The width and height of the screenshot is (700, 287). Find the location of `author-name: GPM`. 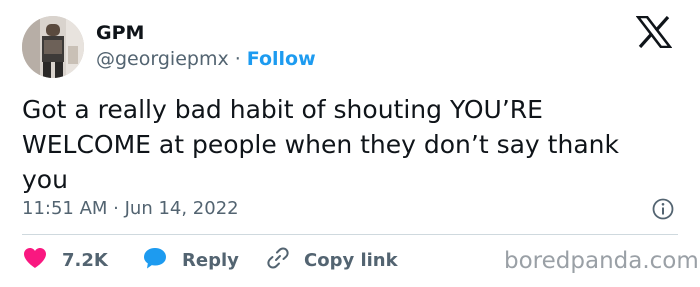

author-name: GPM is located at coordinates (120, 33).